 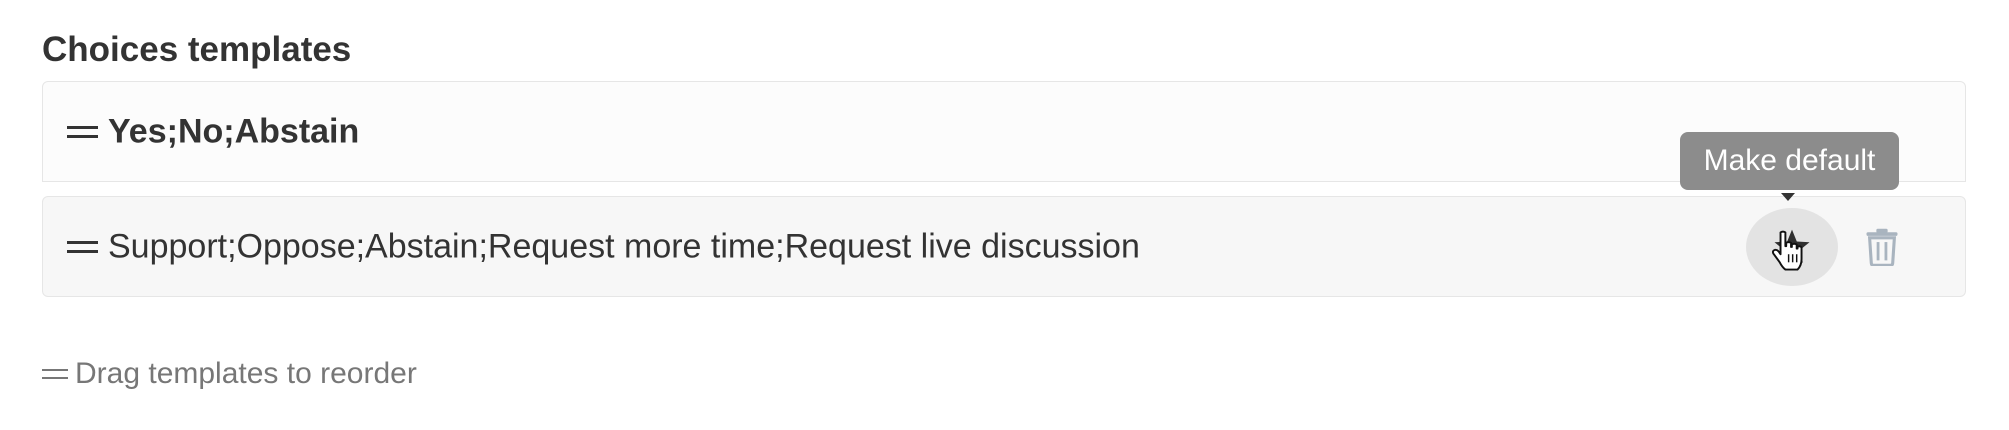 I want to click on delete-template-button, so click(x=1882, y=247).